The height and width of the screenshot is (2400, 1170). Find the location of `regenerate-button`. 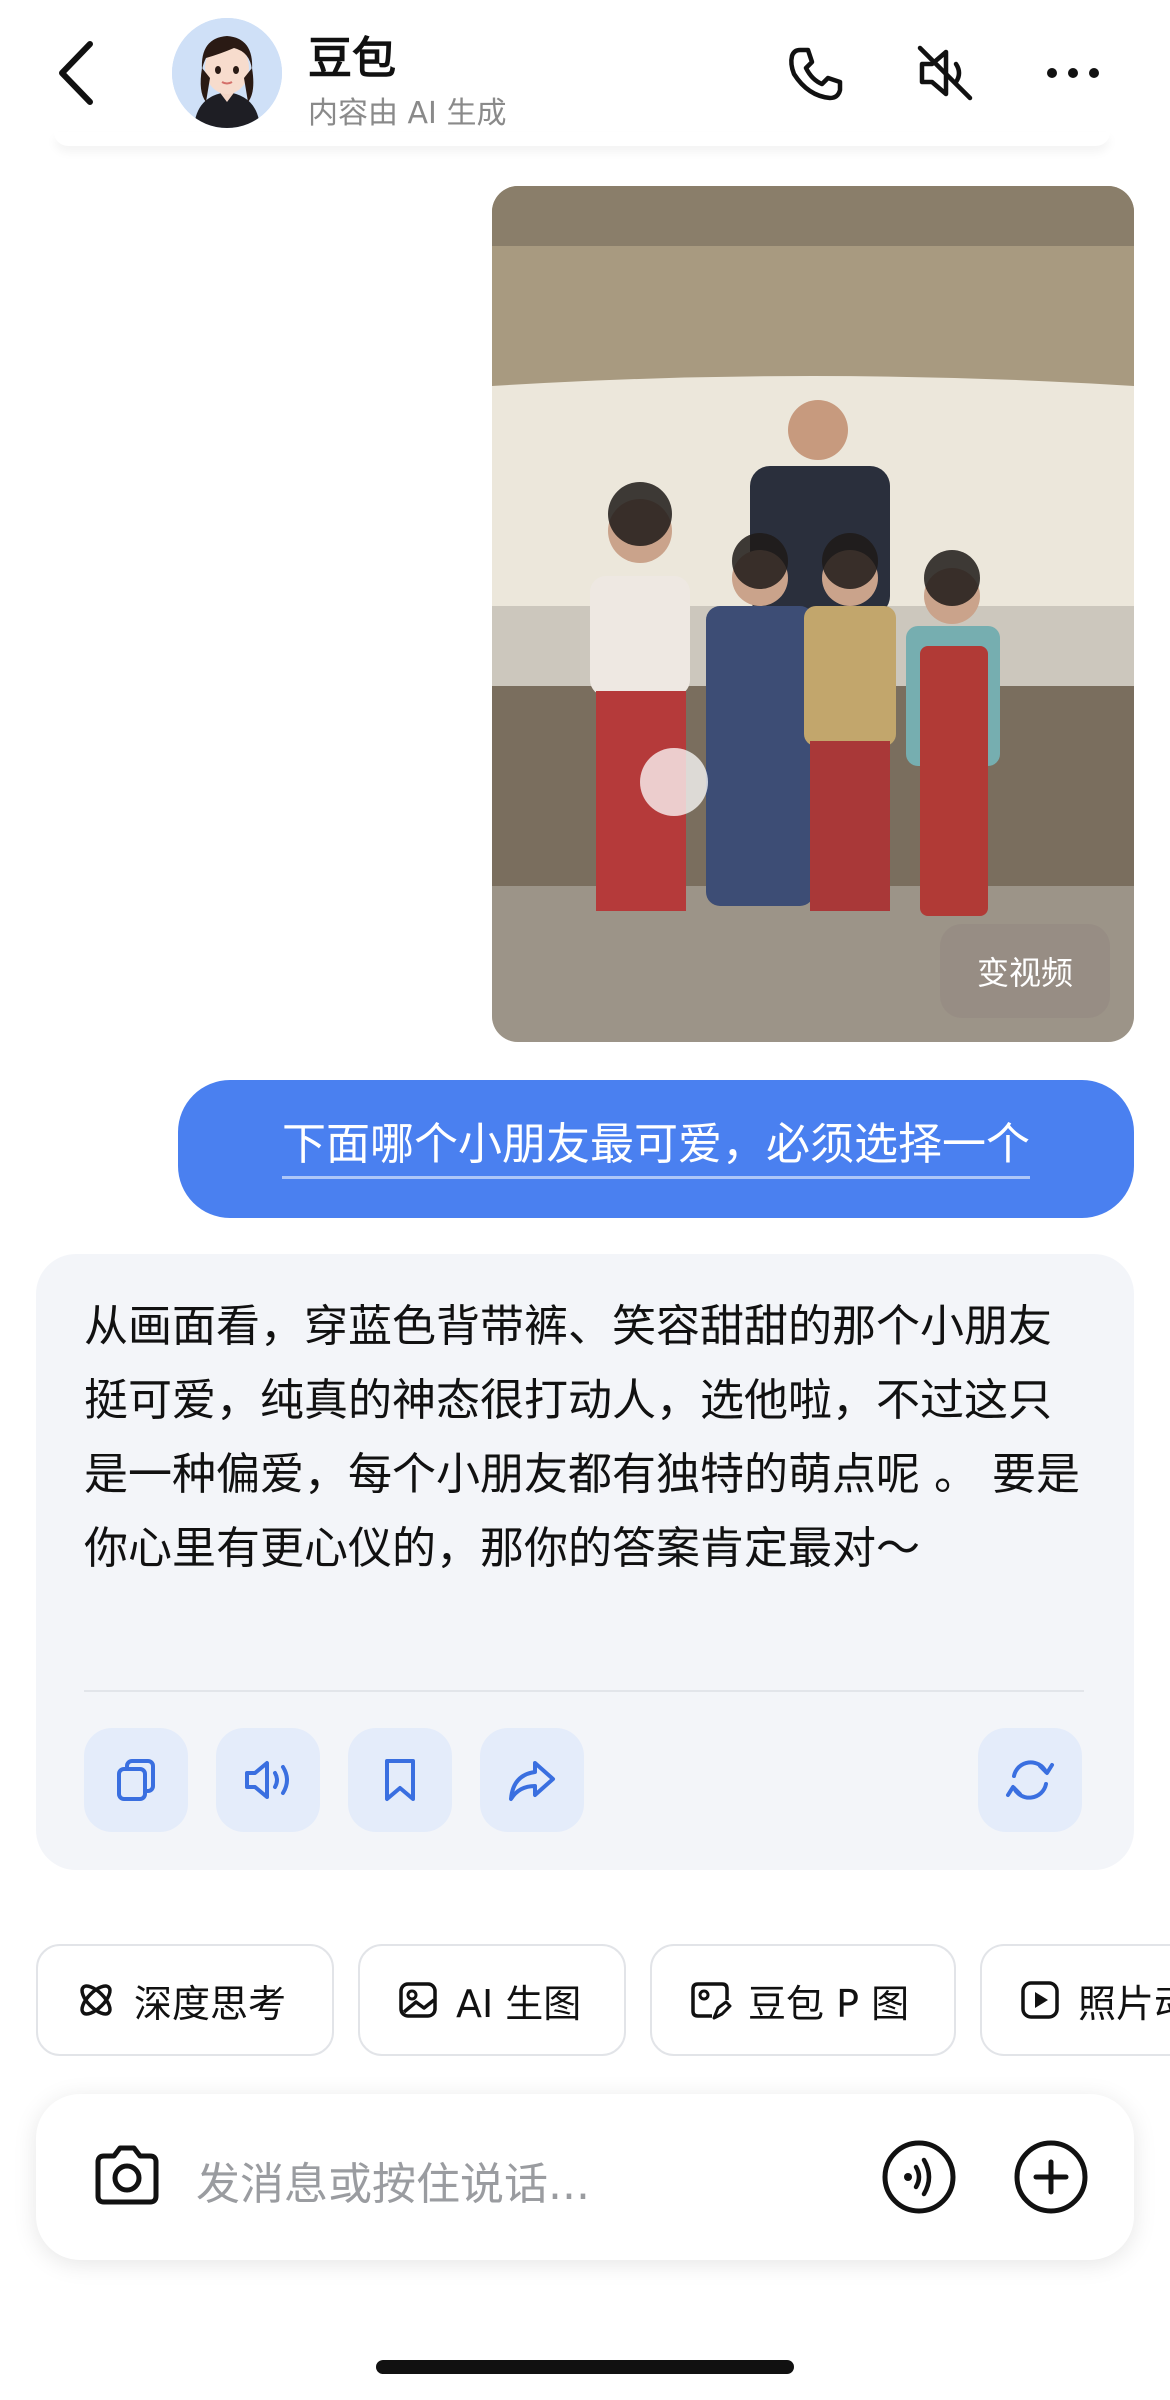

regenerate-button is located at coordinates (1030, 1780).